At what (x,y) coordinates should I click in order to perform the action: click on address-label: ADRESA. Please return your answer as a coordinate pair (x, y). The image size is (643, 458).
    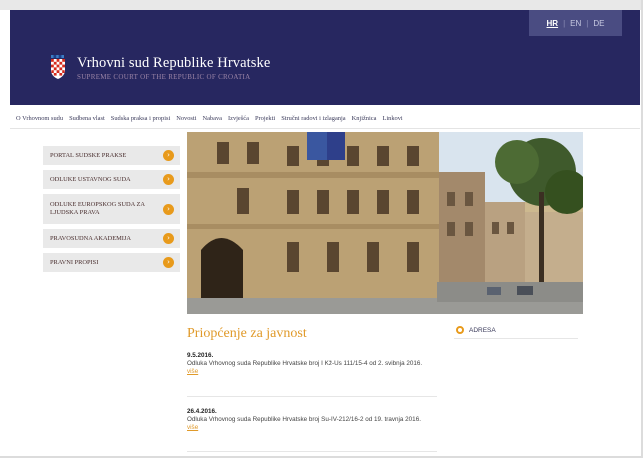
    Looking at the image, I should click on (482, 330).